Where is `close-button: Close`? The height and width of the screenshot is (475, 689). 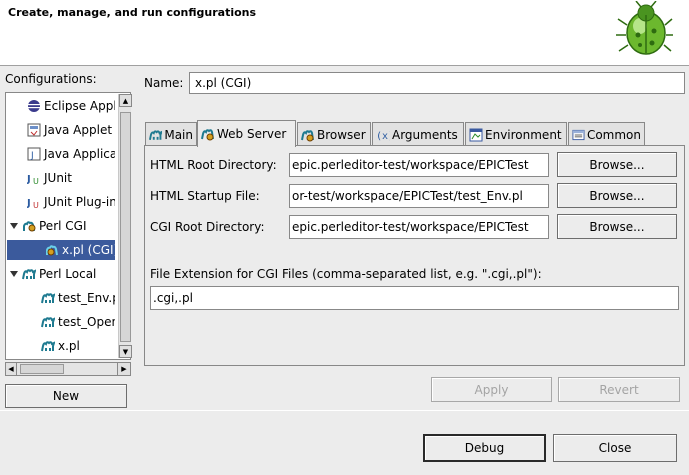
close-button: Close is located at coordinates (615, 448).